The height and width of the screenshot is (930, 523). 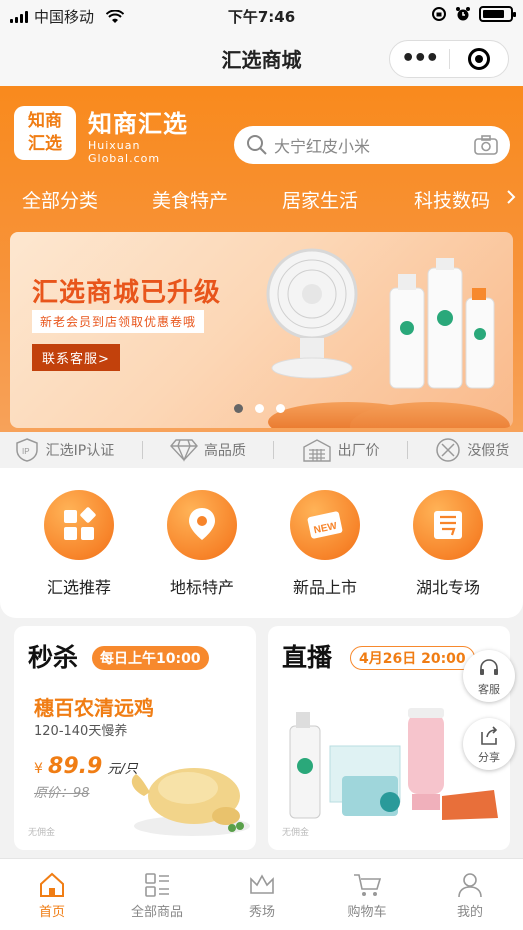 What do you see at coordinates (452, 199) in the screenshot?
I see `category-tab: 科技数码` at bounding box center [452, 199].